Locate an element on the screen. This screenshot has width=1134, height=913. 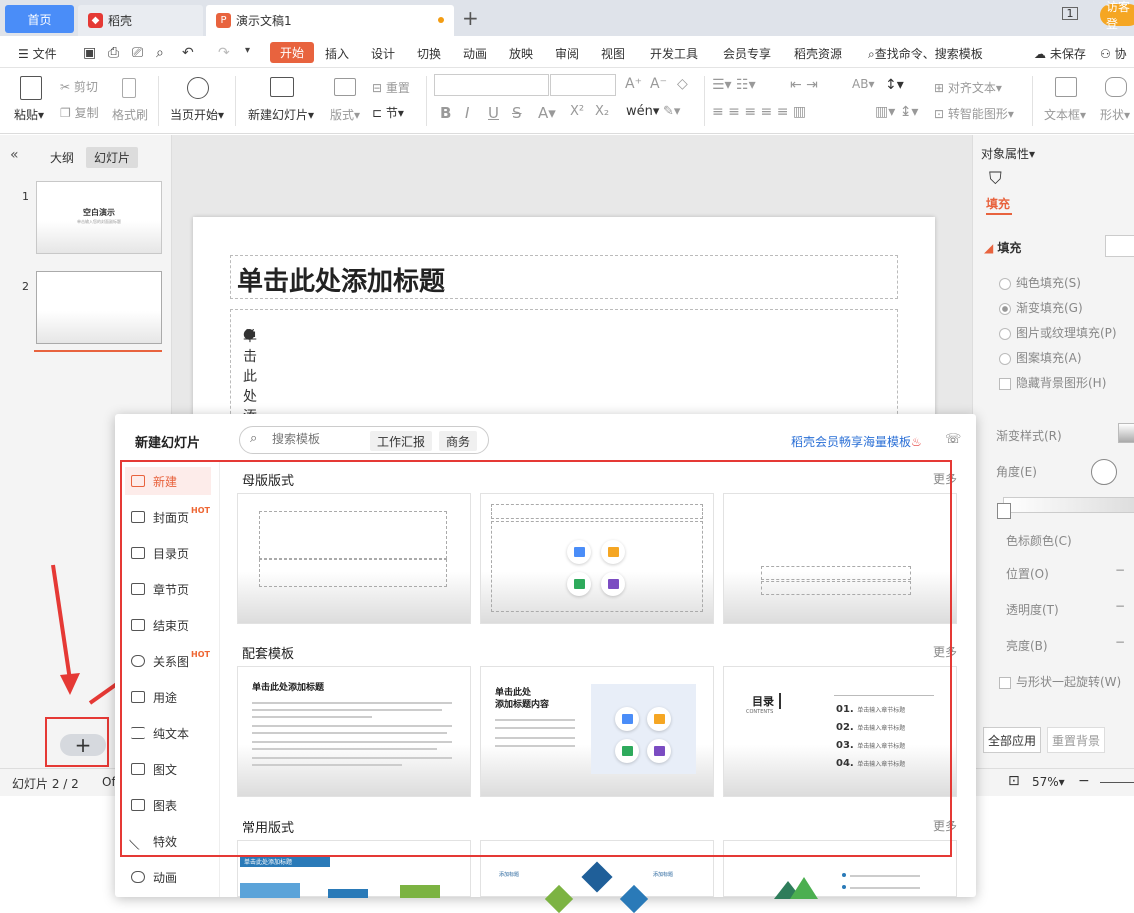
window-count-icon: 1 is located at coordinates (1070, 13).